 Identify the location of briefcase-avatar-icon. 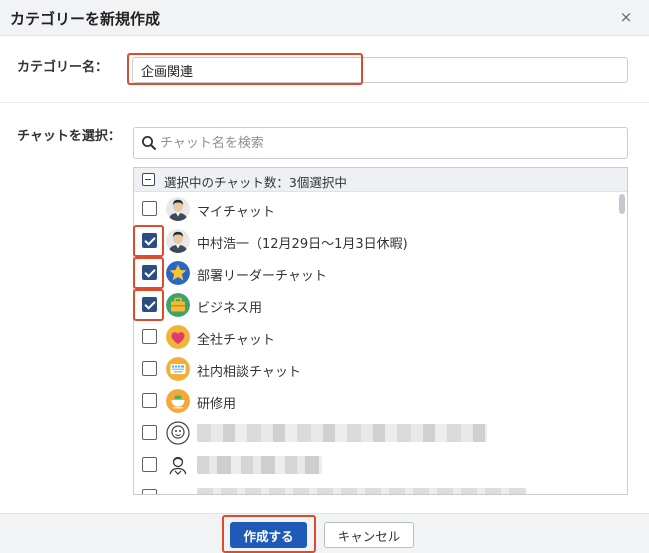
(178, 305).